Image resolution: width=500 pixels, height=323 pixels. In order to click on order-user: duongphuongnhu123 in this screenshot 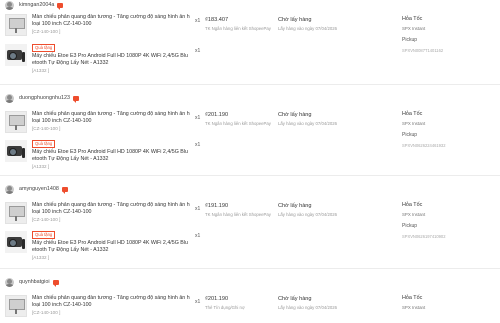, I will do `click(42, 98)`.